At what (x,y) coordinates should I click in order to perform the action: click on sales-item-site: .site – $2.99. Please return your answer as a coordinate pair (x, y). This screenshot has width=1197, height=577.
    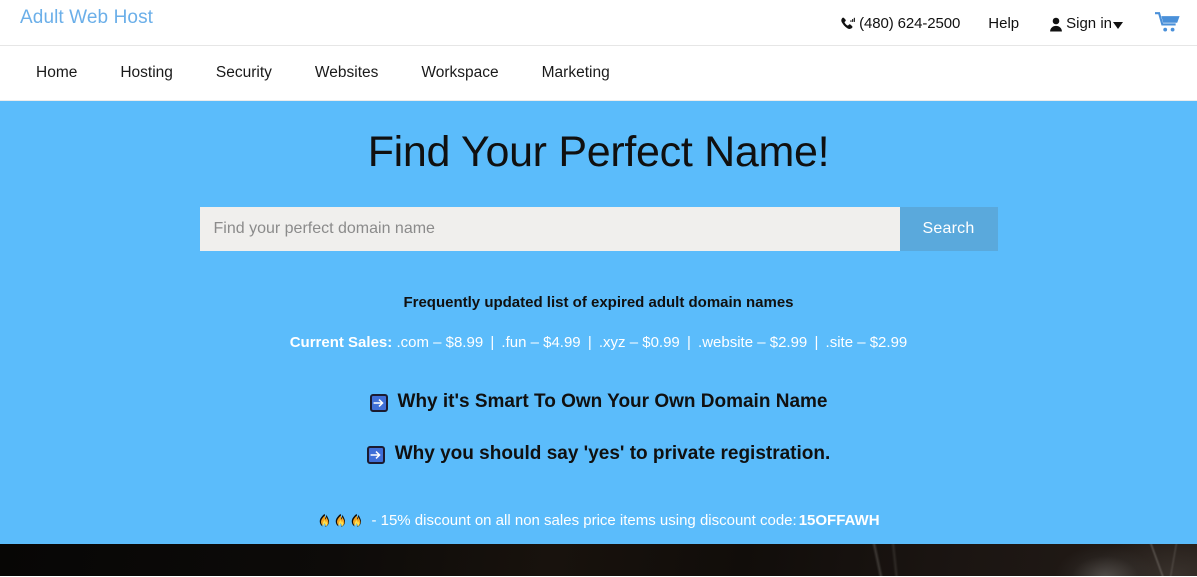
    Looking at the image, I should click on (866, 342).